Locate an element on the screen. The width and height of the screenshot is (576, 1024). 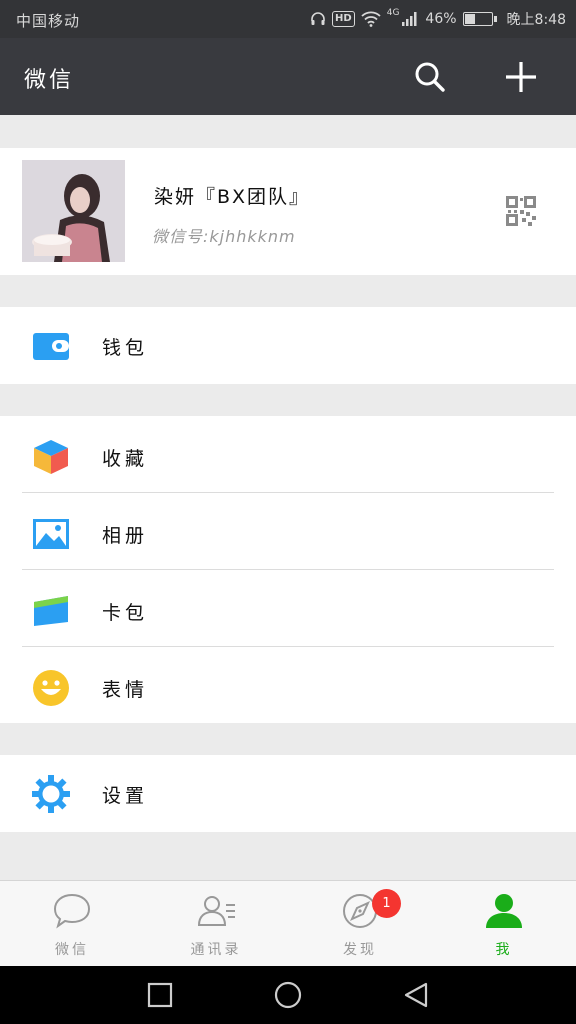
contacts-icon is located at coordinates (216, 911).